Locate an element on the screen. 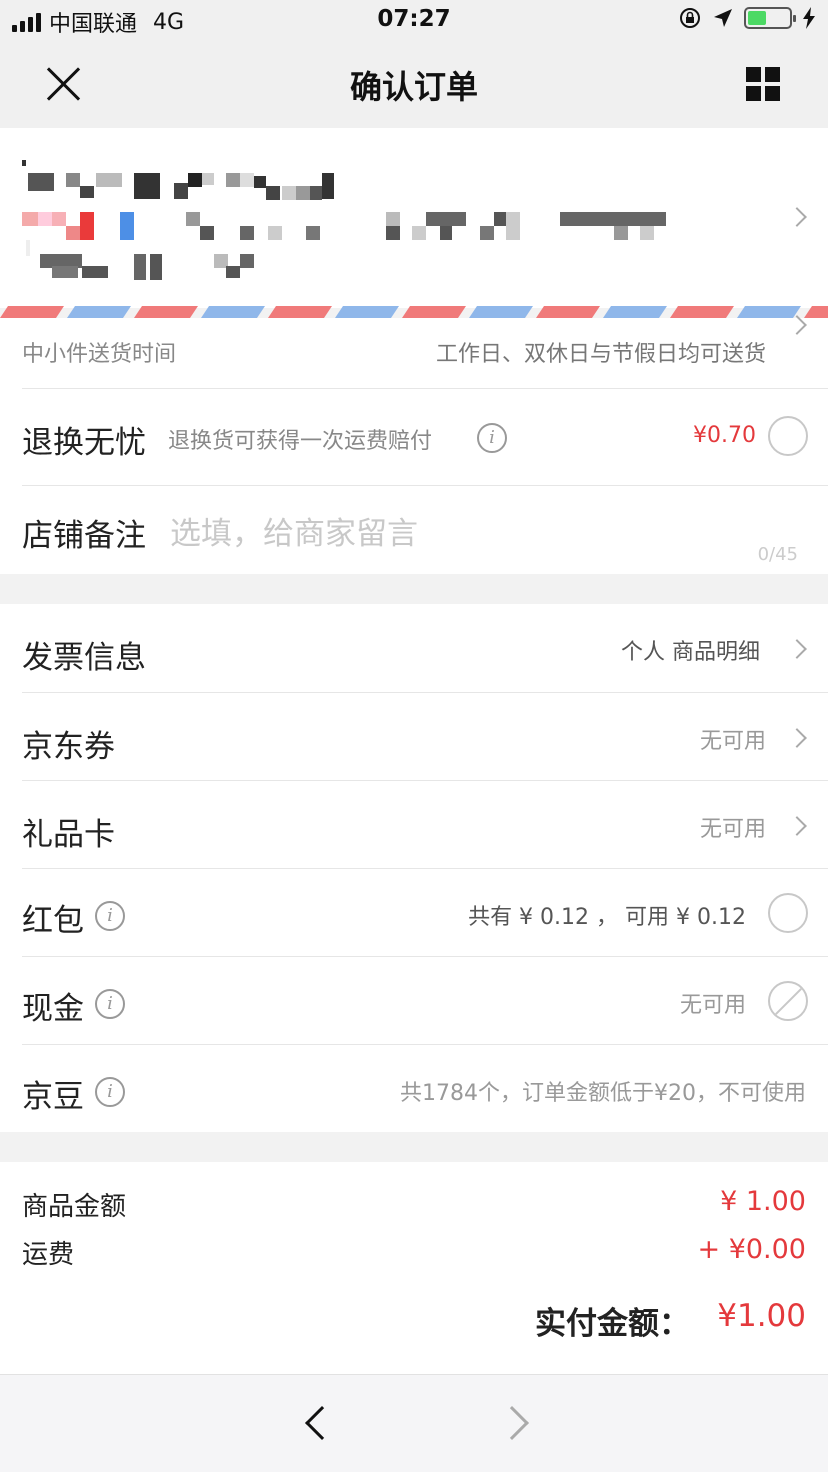  back-arrow-icon is located at coordinates (322, 1423).